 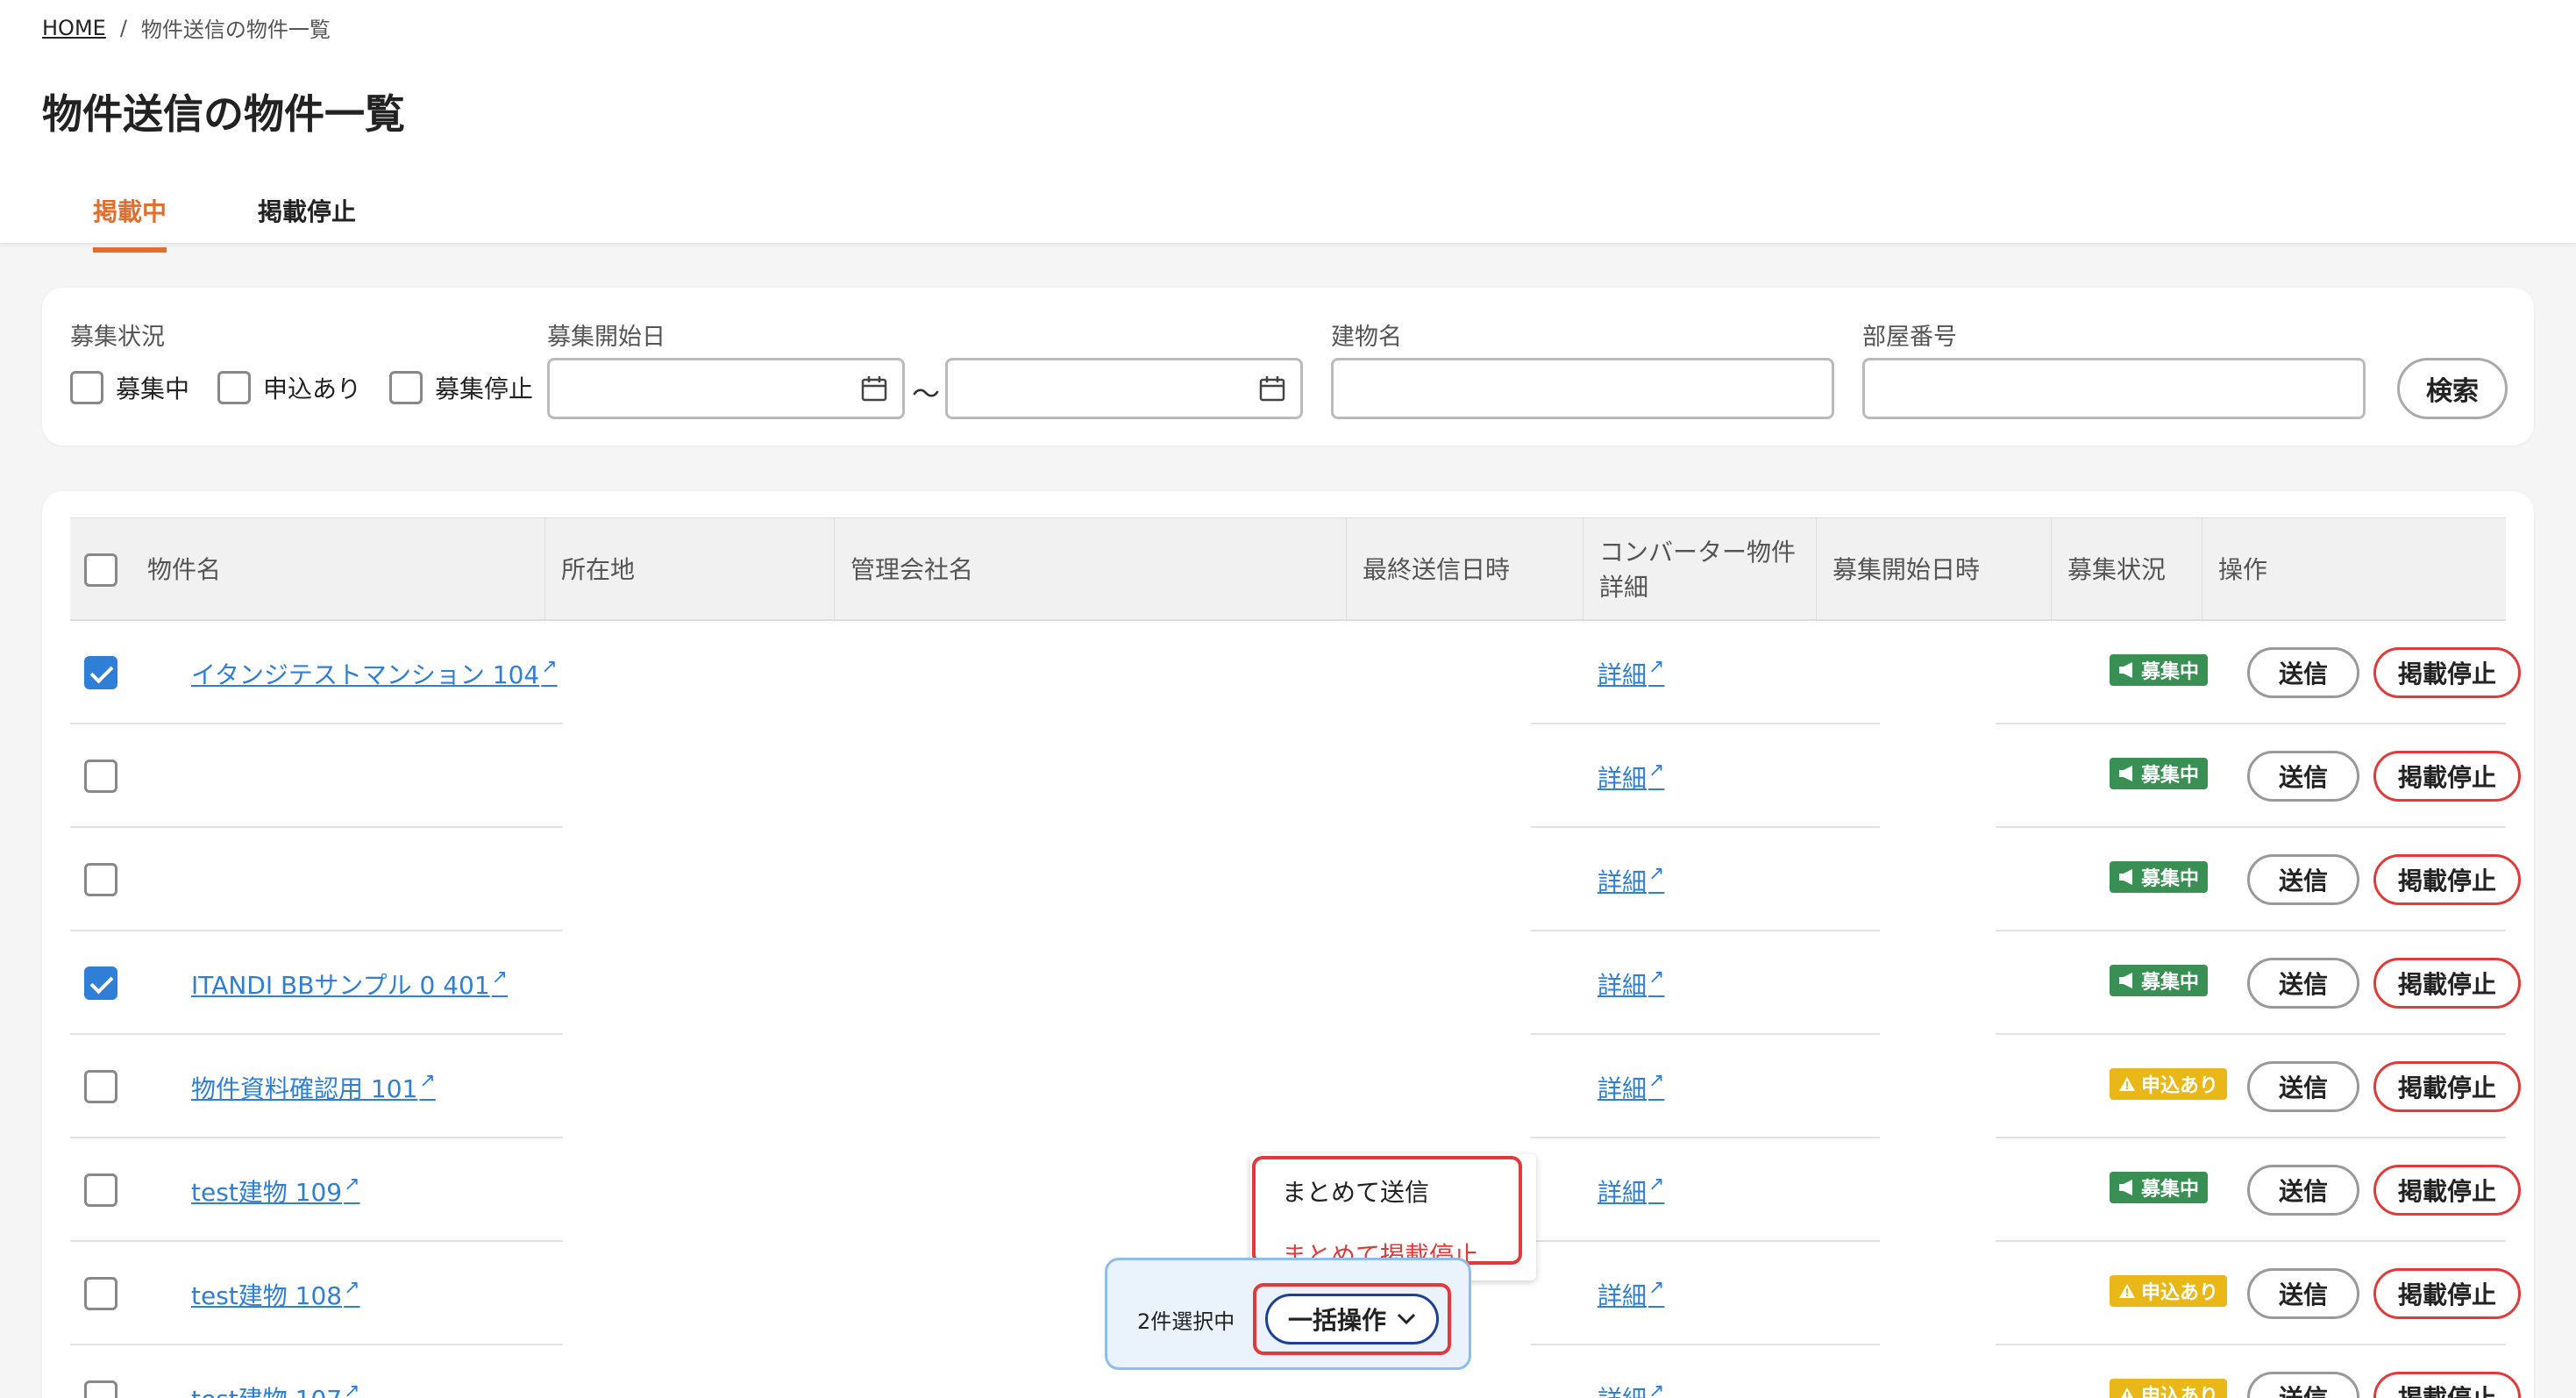 I want to click on start-date-label: 募集開始日, so click(x=606, y=337).